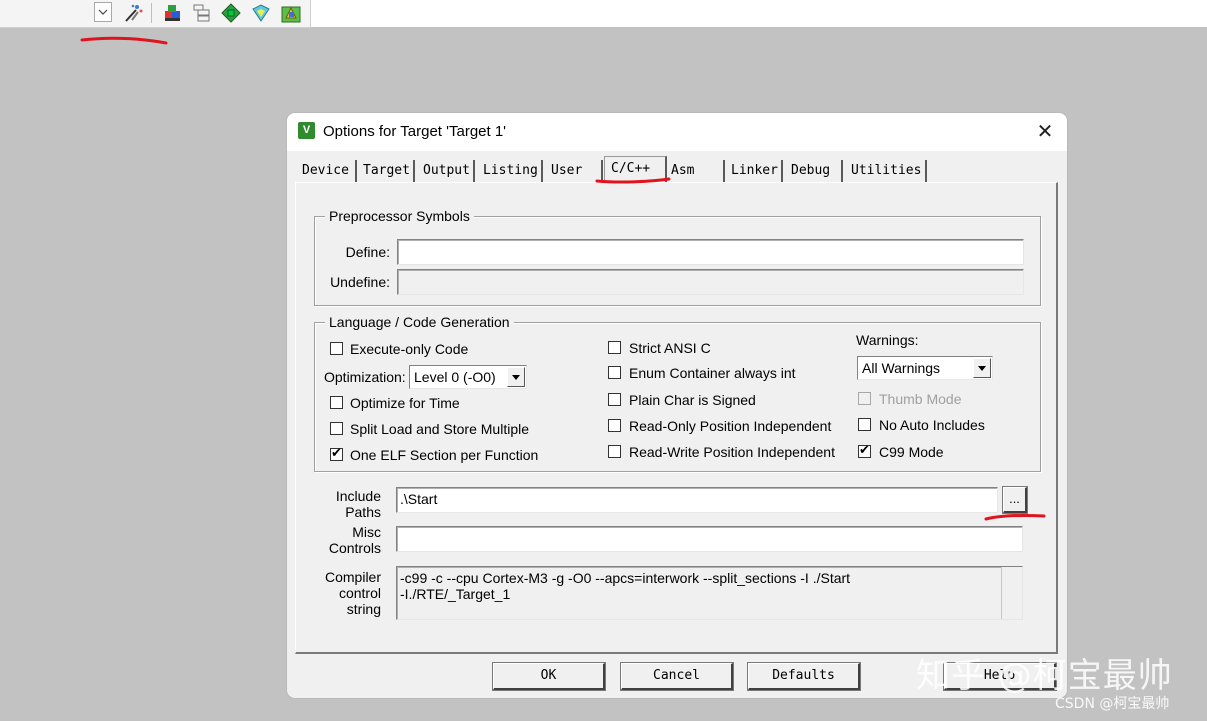 The image size is (1207, 721). I want to click on tab-target: Target, so click(387, 171).